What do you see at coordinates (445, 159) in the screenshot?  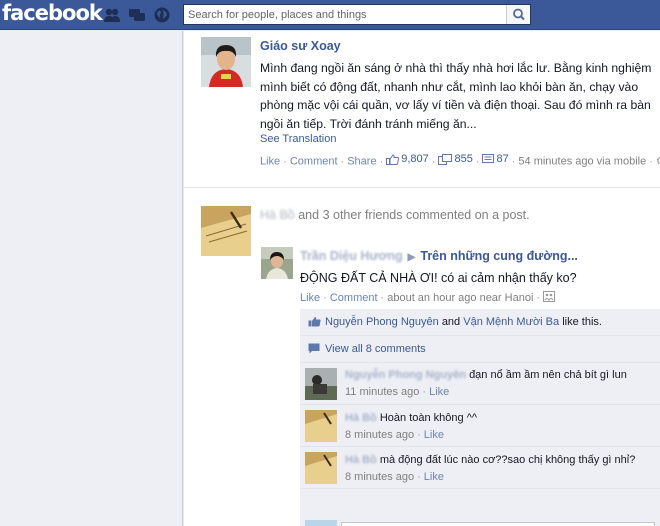 I see `share-icon` at bounding box center [445, 159].